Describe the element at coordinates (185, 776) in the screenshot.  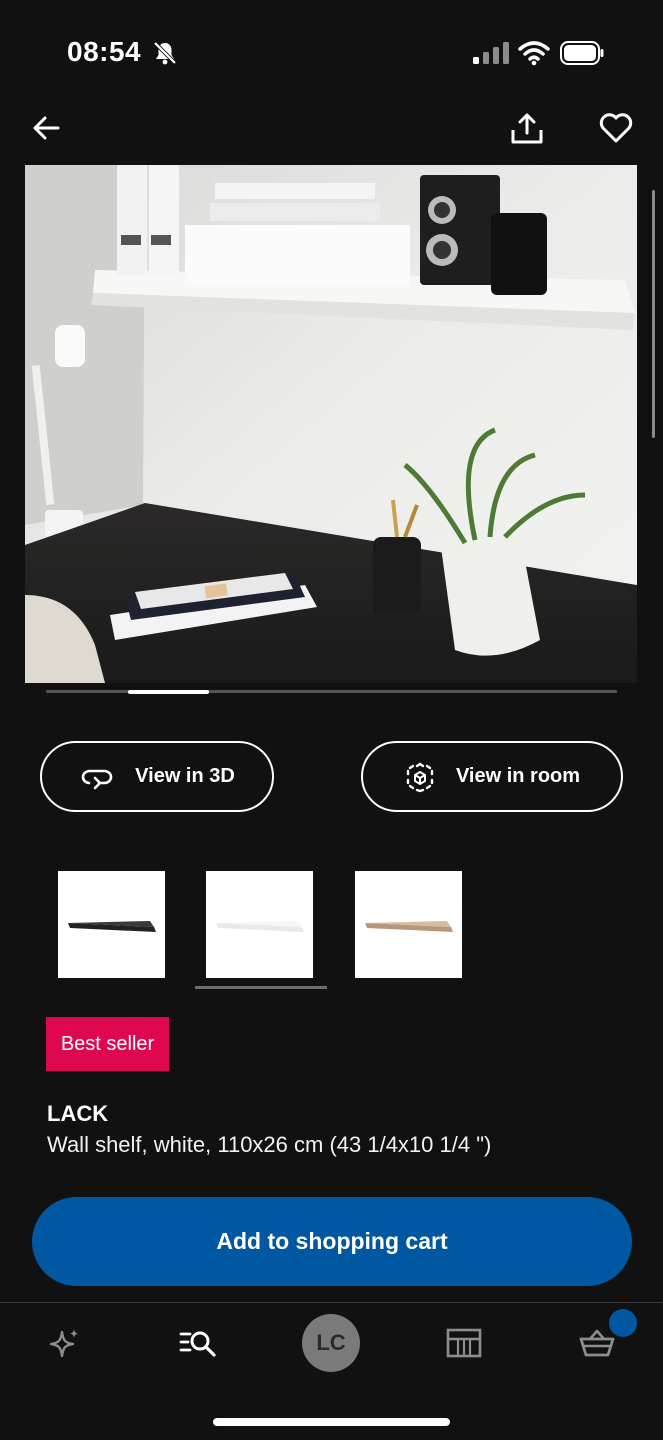
I see `view-in-3d-label: View in 3D` at that location.